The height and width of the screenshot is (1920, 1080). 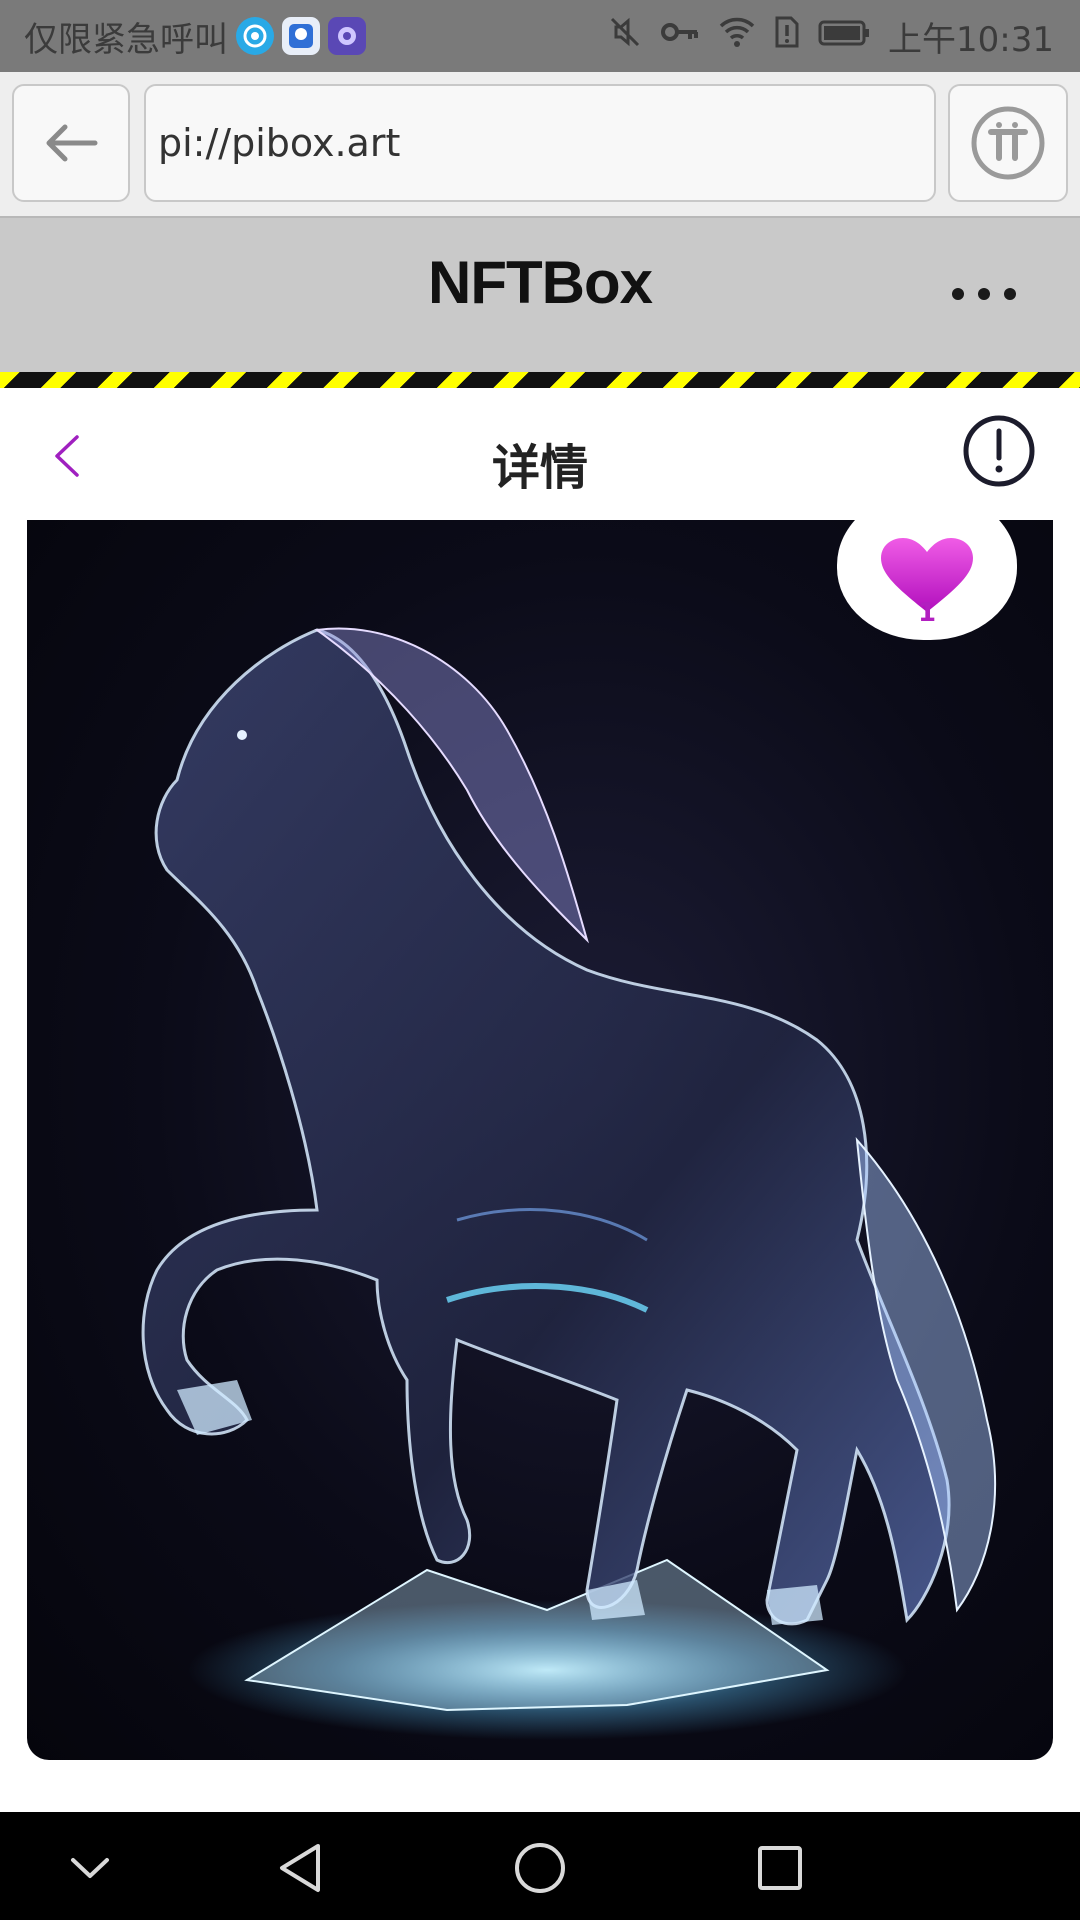 I want to click on page-title: 详情, so click(x=539, y=468).